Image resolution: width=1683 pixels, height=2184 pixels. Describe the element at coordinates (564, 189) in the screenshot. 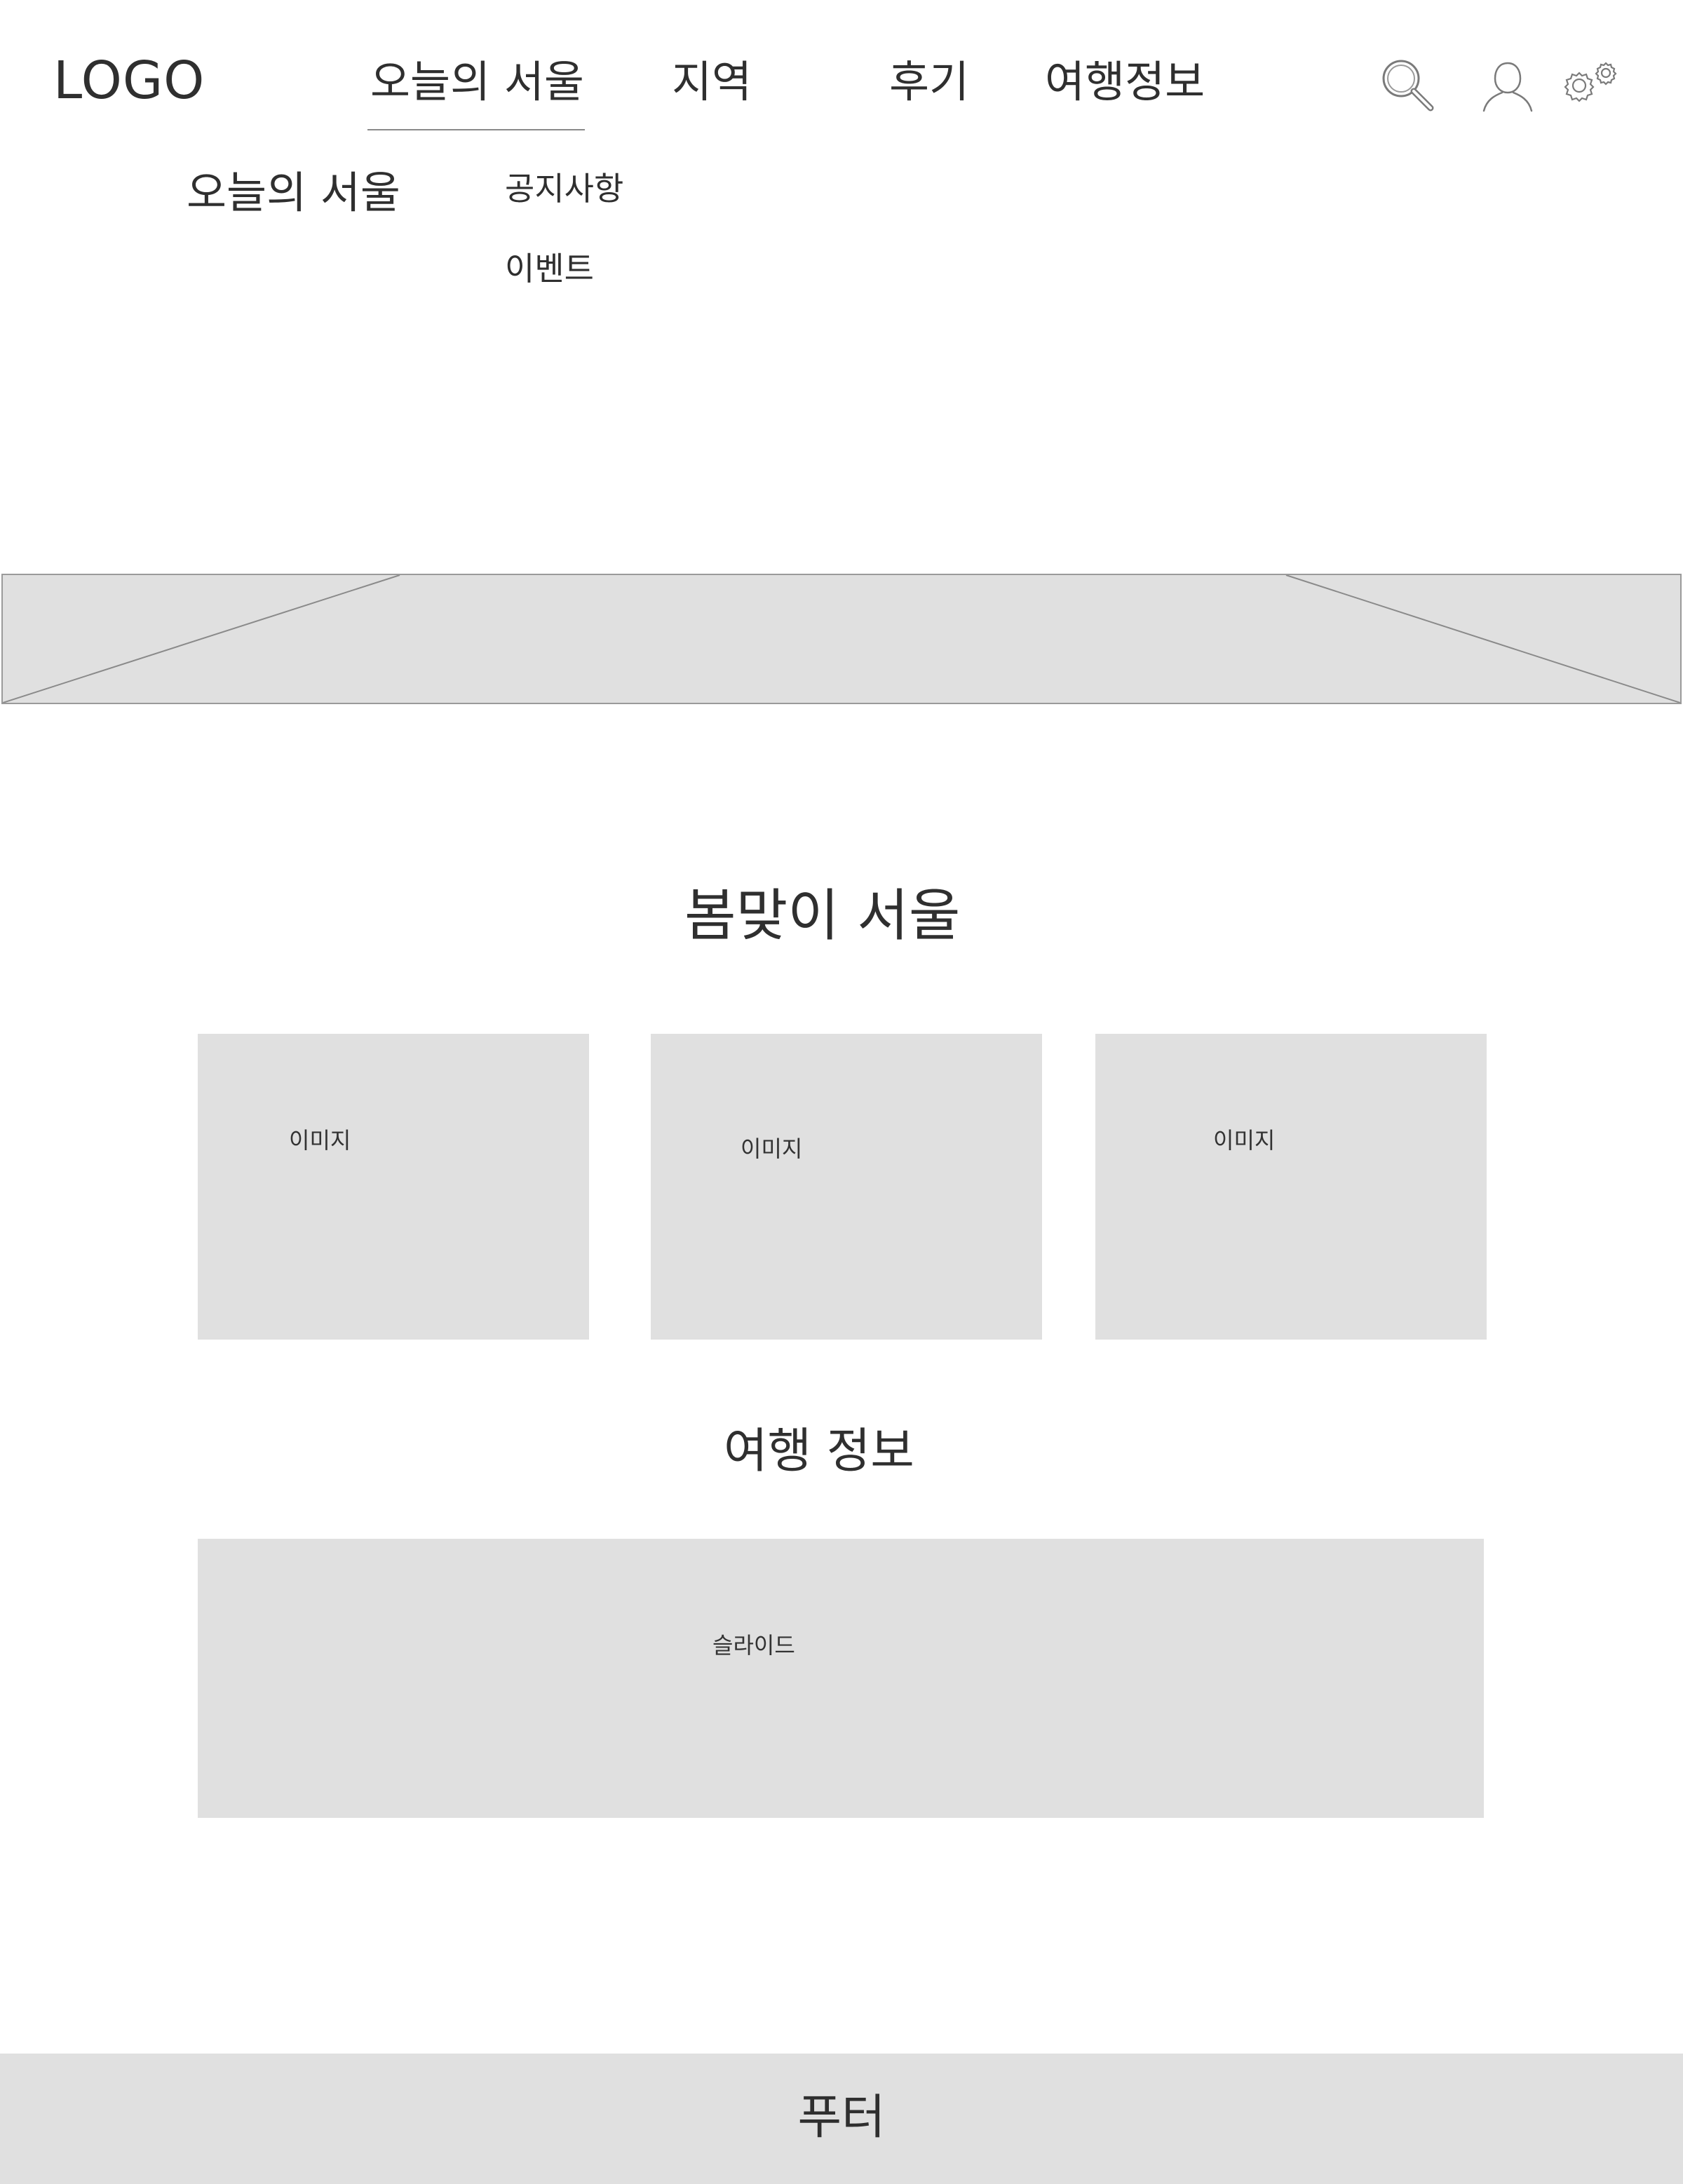

I see `submenu-link-notice: 공지사항` at that location.